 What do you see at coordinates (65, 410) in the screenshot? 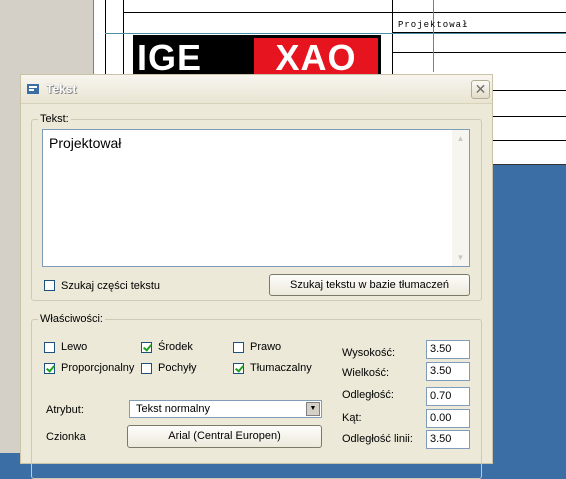
I see `attribute-label: Atrybut:` at bounding box center [65, 410].